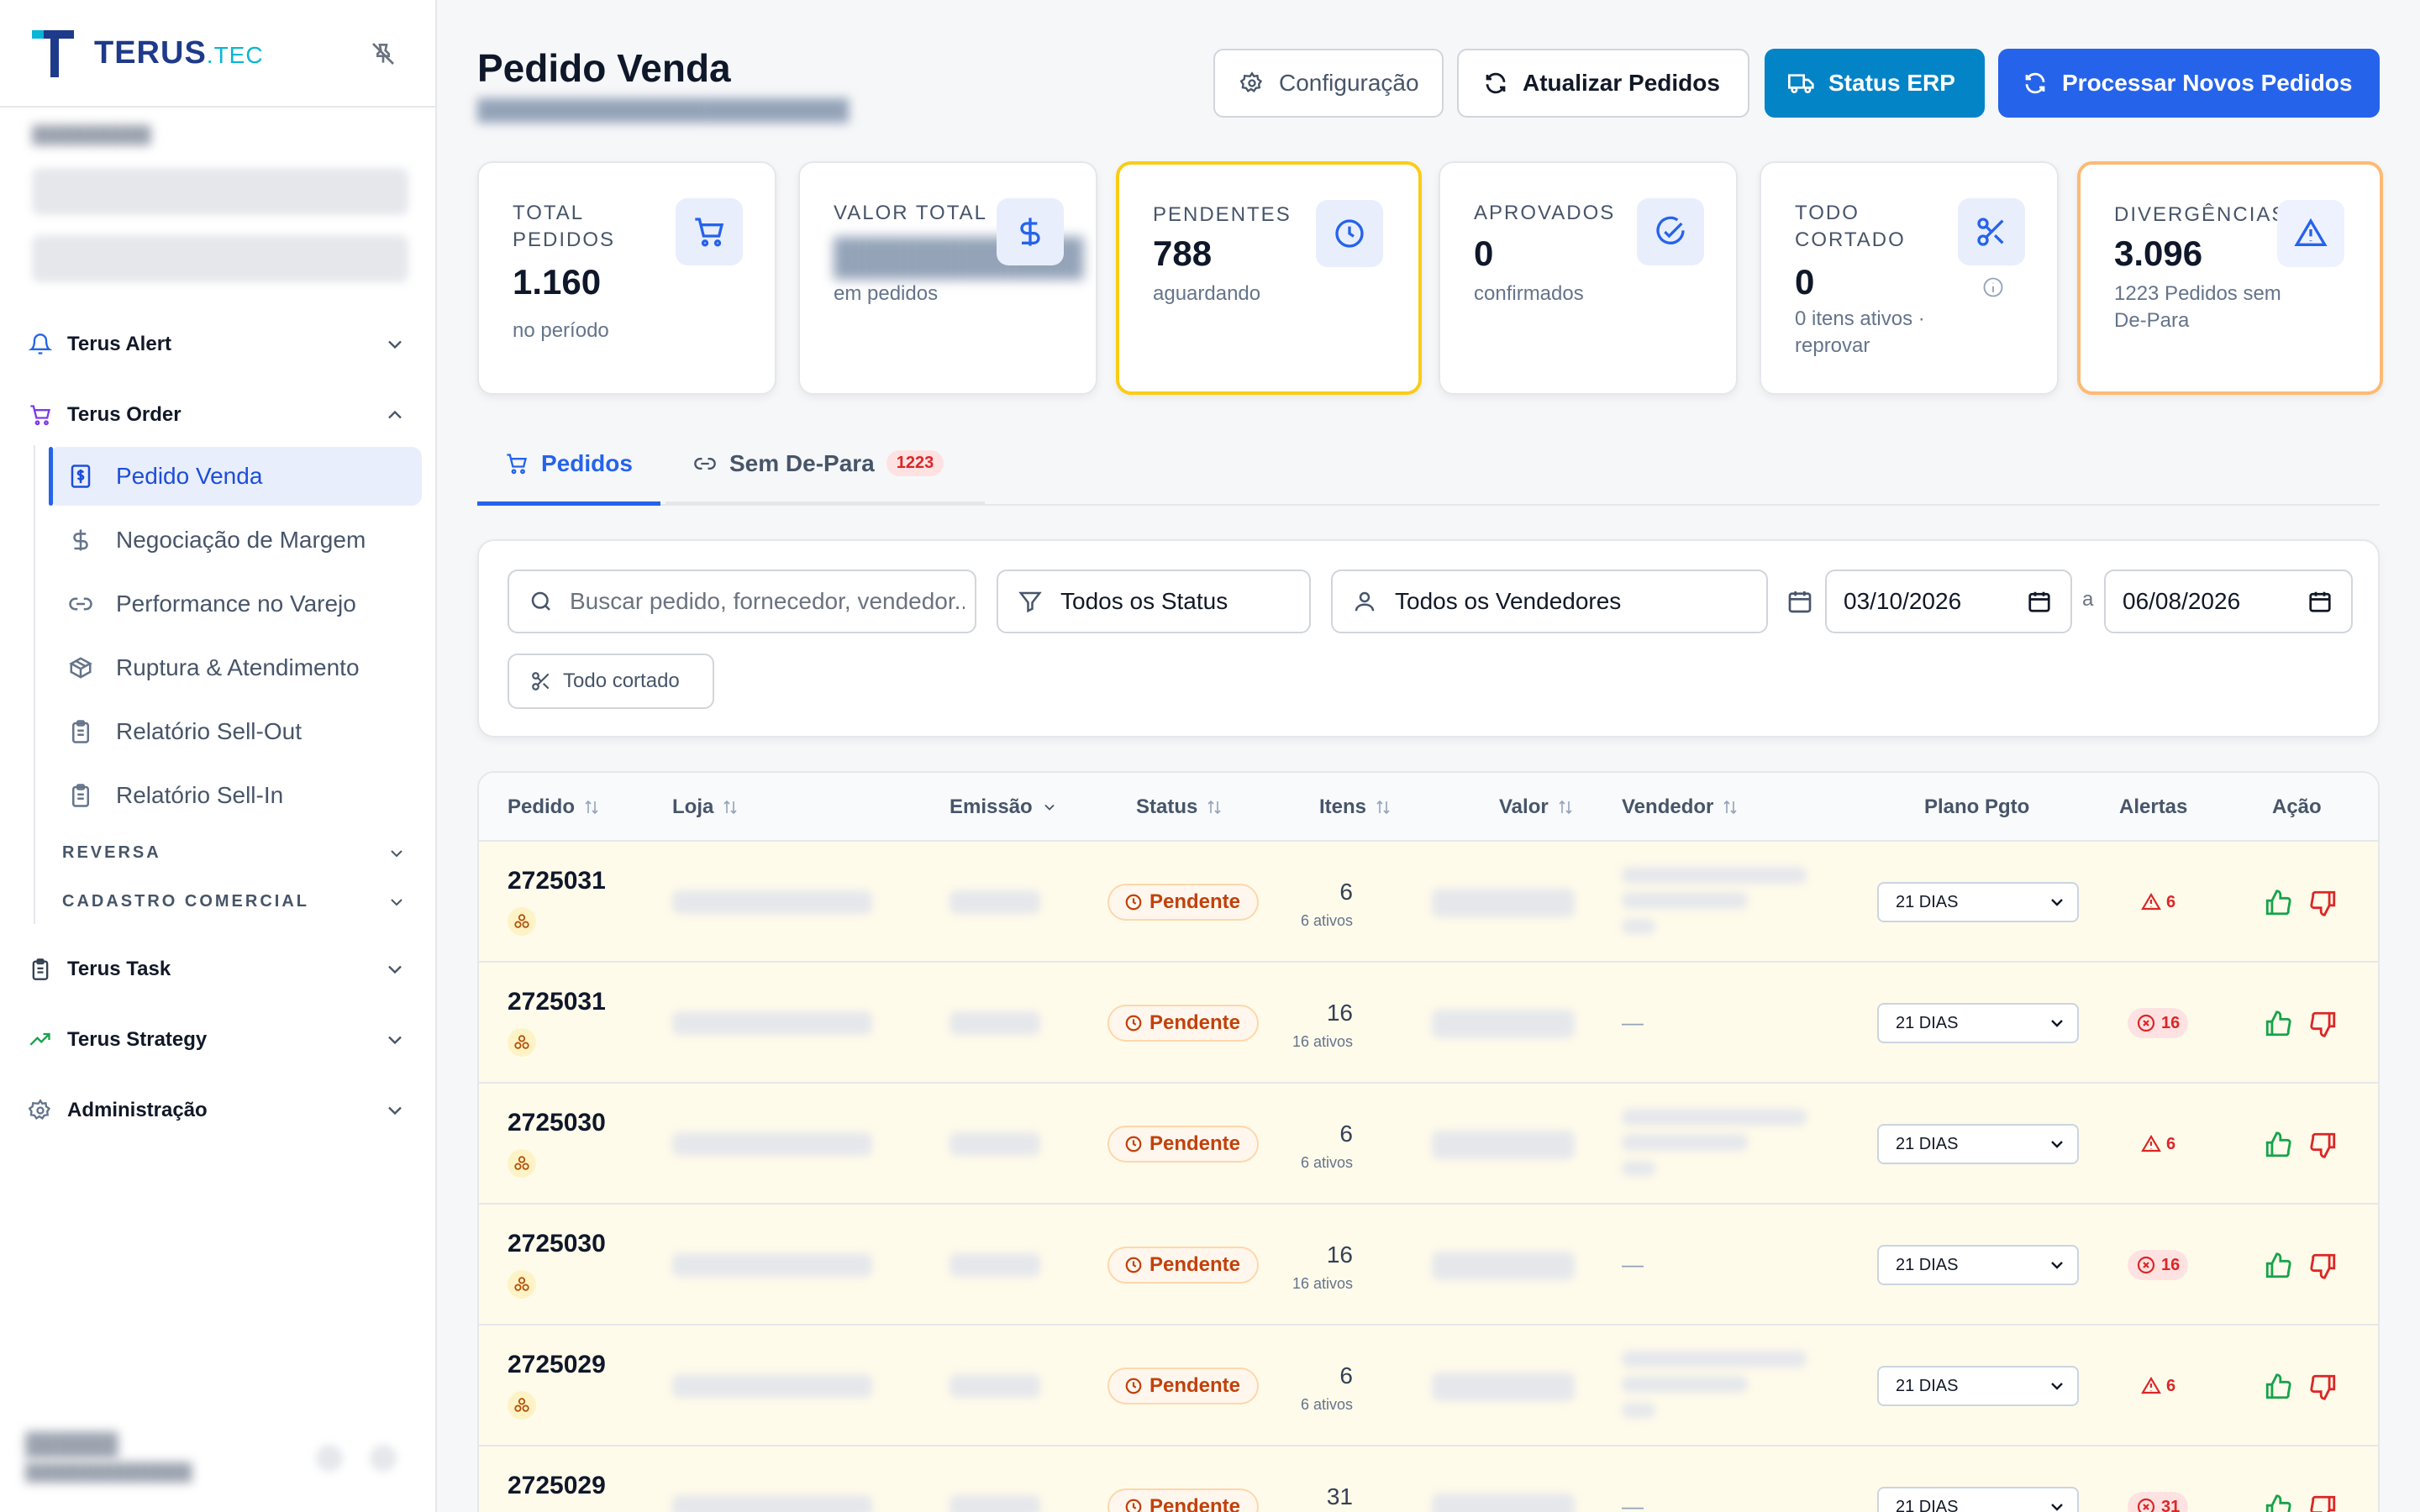 Image resolution: width=2420 pixels, height=1512 pixels. What do you see at coordinates (1355, 807) in the screenshot?
I see `column-header: Itens` at bounding box center [1355, 807].